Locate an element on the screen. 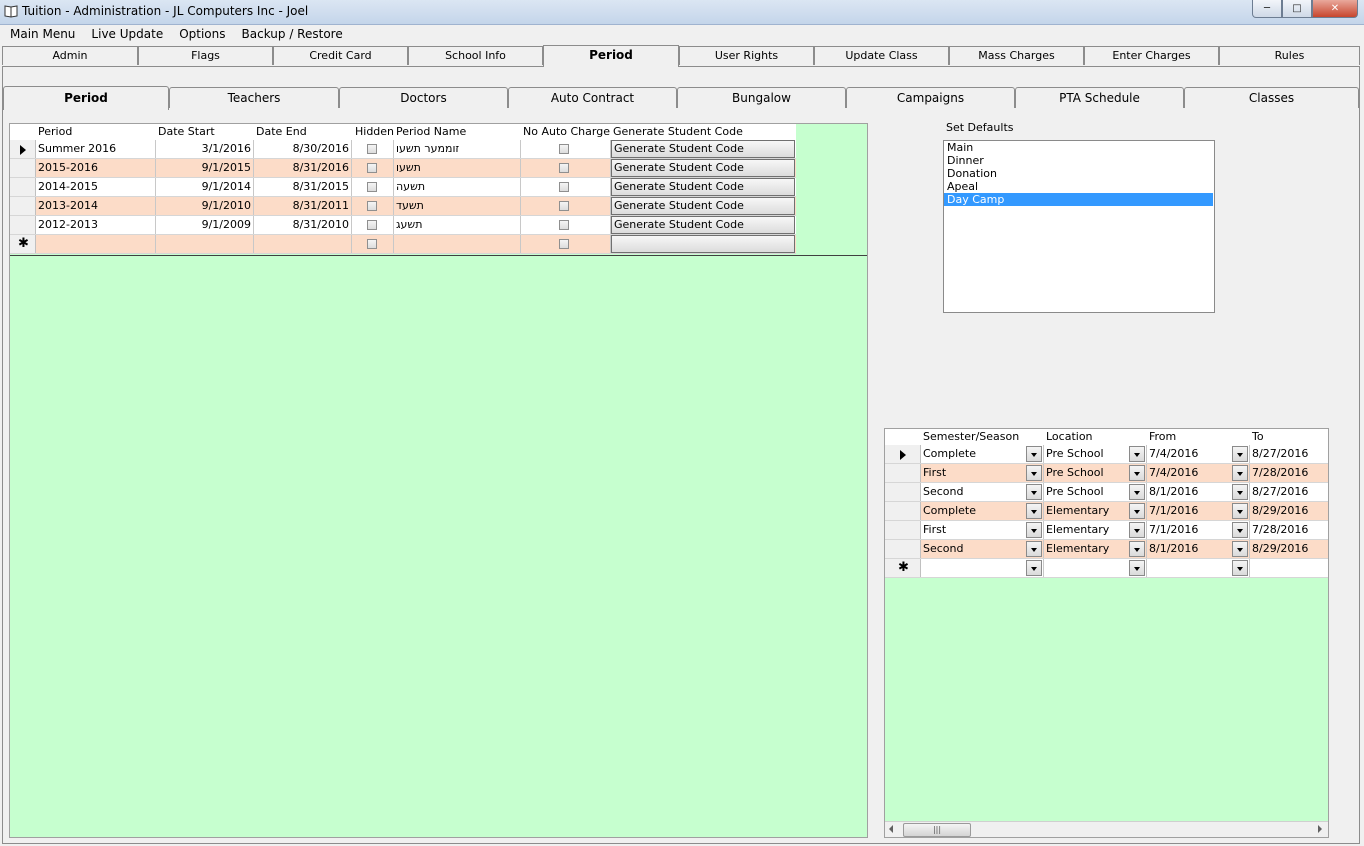  subtab-doctors: Doctors is located at coordinates (423, 97).